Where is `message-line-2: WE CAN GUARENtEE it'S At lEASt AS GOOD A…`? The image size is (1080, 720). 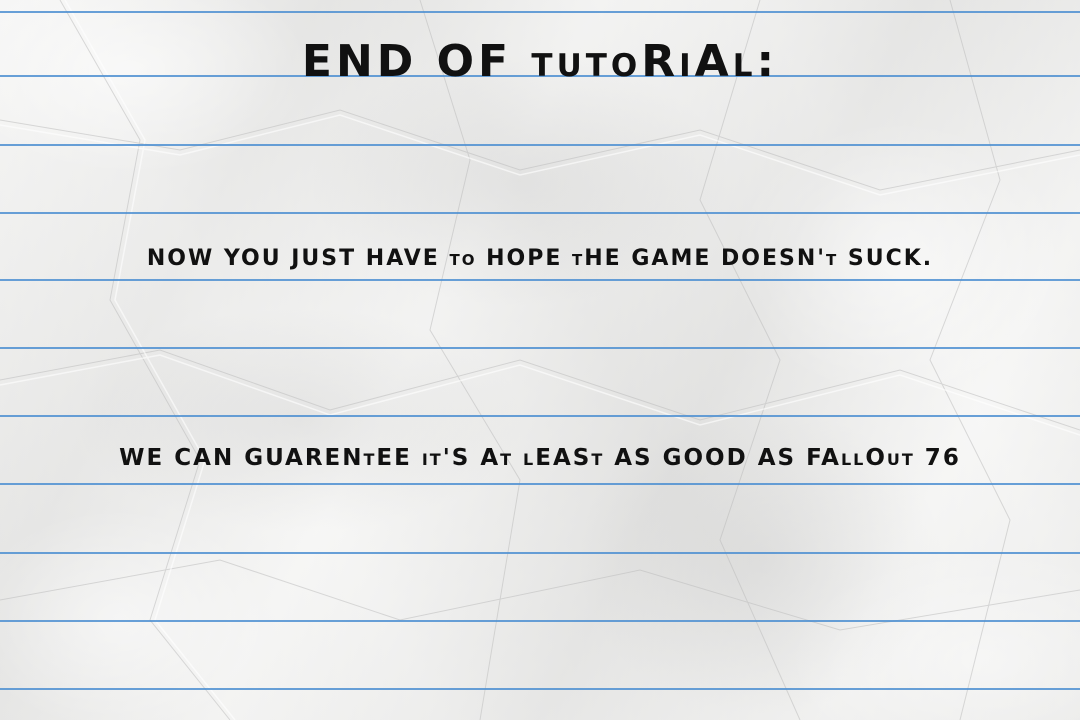
message-line-2: WE CAN GUARENtEE it'S At lEASt AS GOOD A… is located at coordinates (540, 458).